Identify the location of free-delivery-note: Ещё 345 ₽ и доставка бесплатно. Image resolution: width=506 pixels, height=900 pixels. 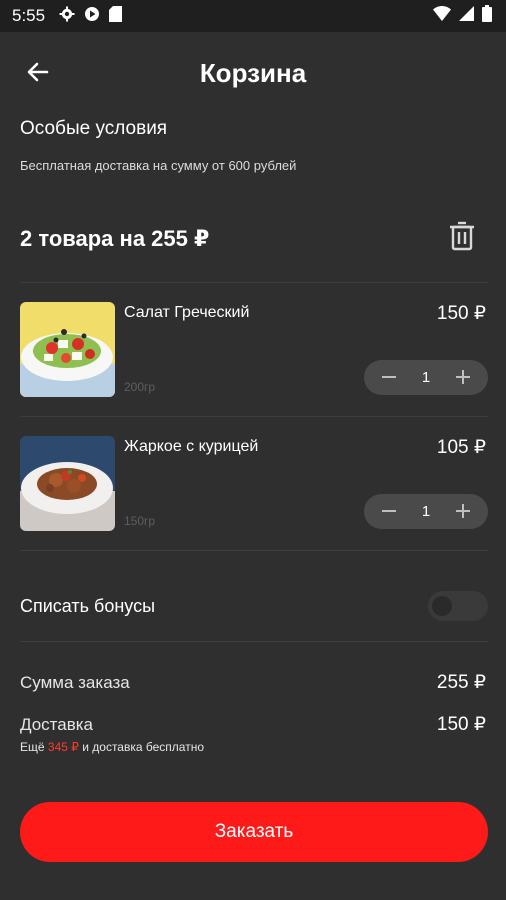
(112, 747).